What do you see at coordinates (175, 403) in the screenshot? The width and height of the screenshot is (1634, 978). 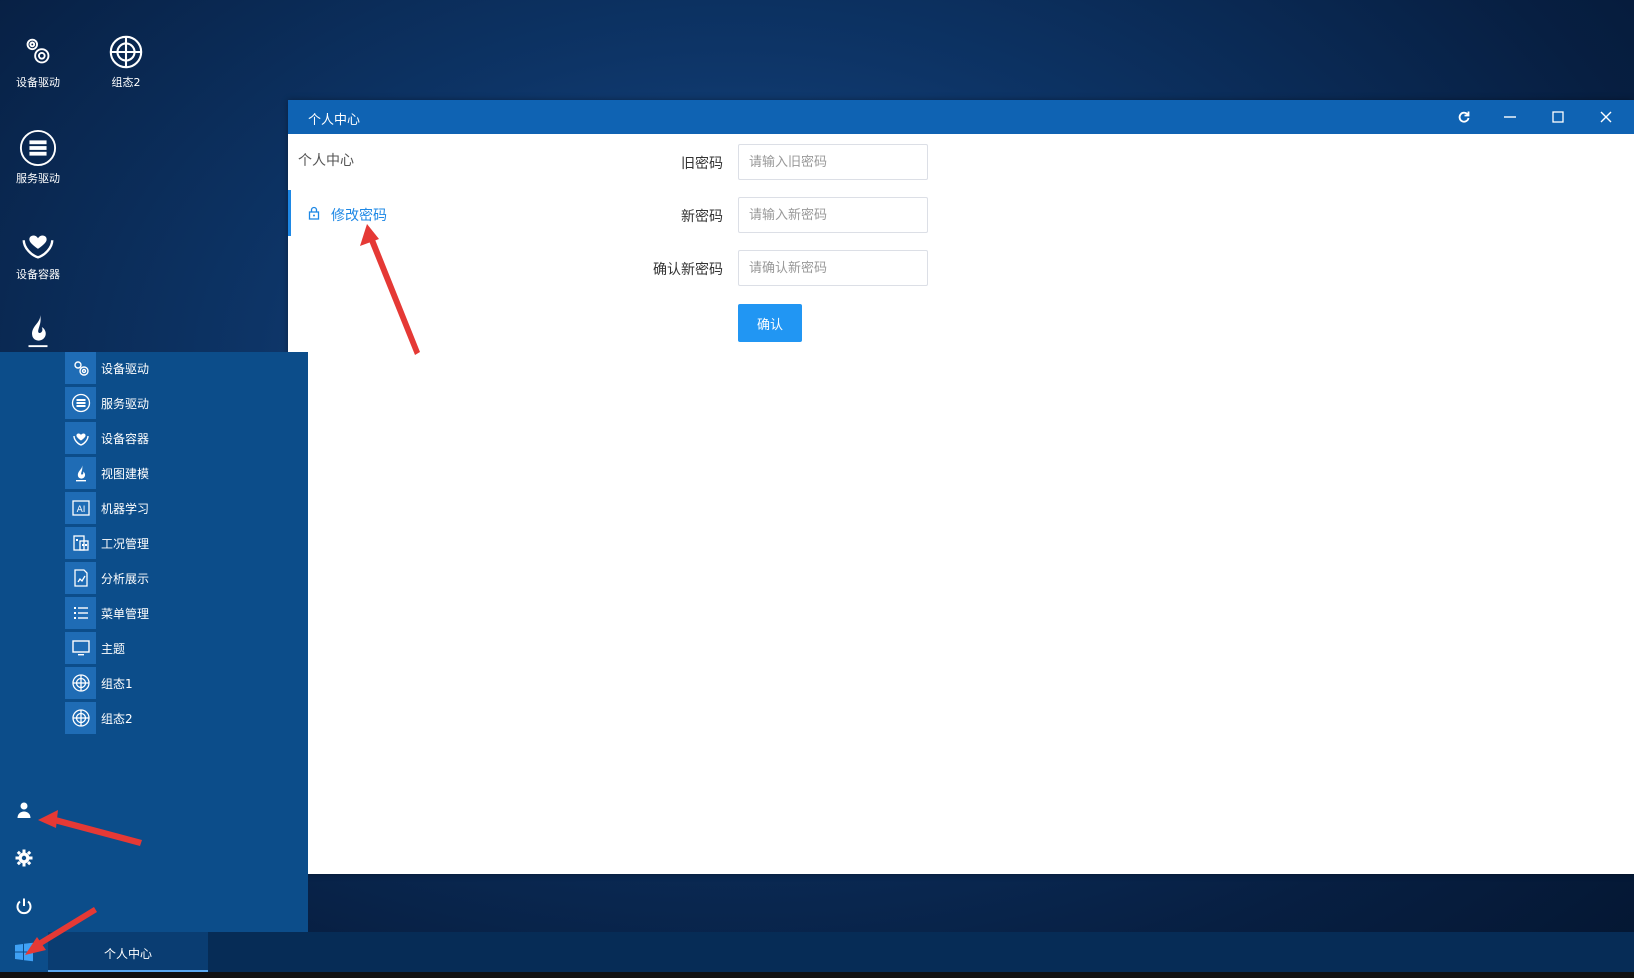 I see `menu-item-service-driver: 服务驱动` at bounding box center [175, 403].